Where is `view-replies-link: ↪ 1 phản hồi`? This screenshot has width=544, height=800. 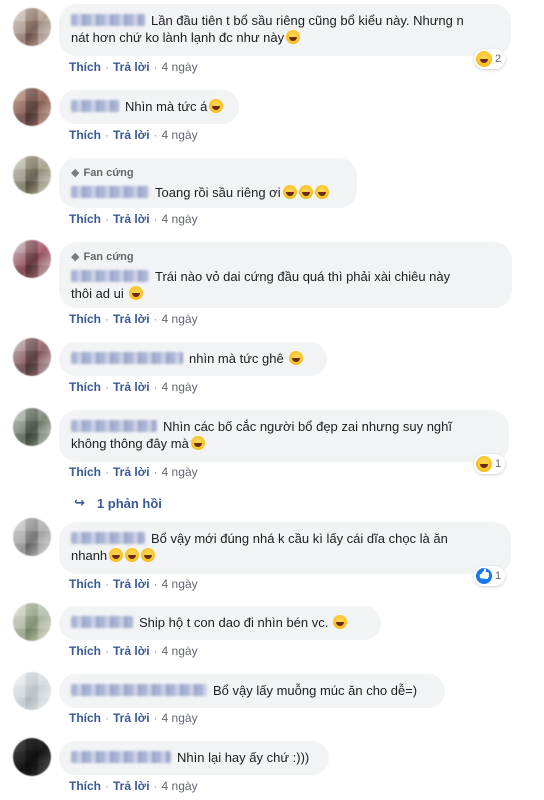
view-replies-link: ↪ 1 phản hồi is located at coordinates (118, 503).